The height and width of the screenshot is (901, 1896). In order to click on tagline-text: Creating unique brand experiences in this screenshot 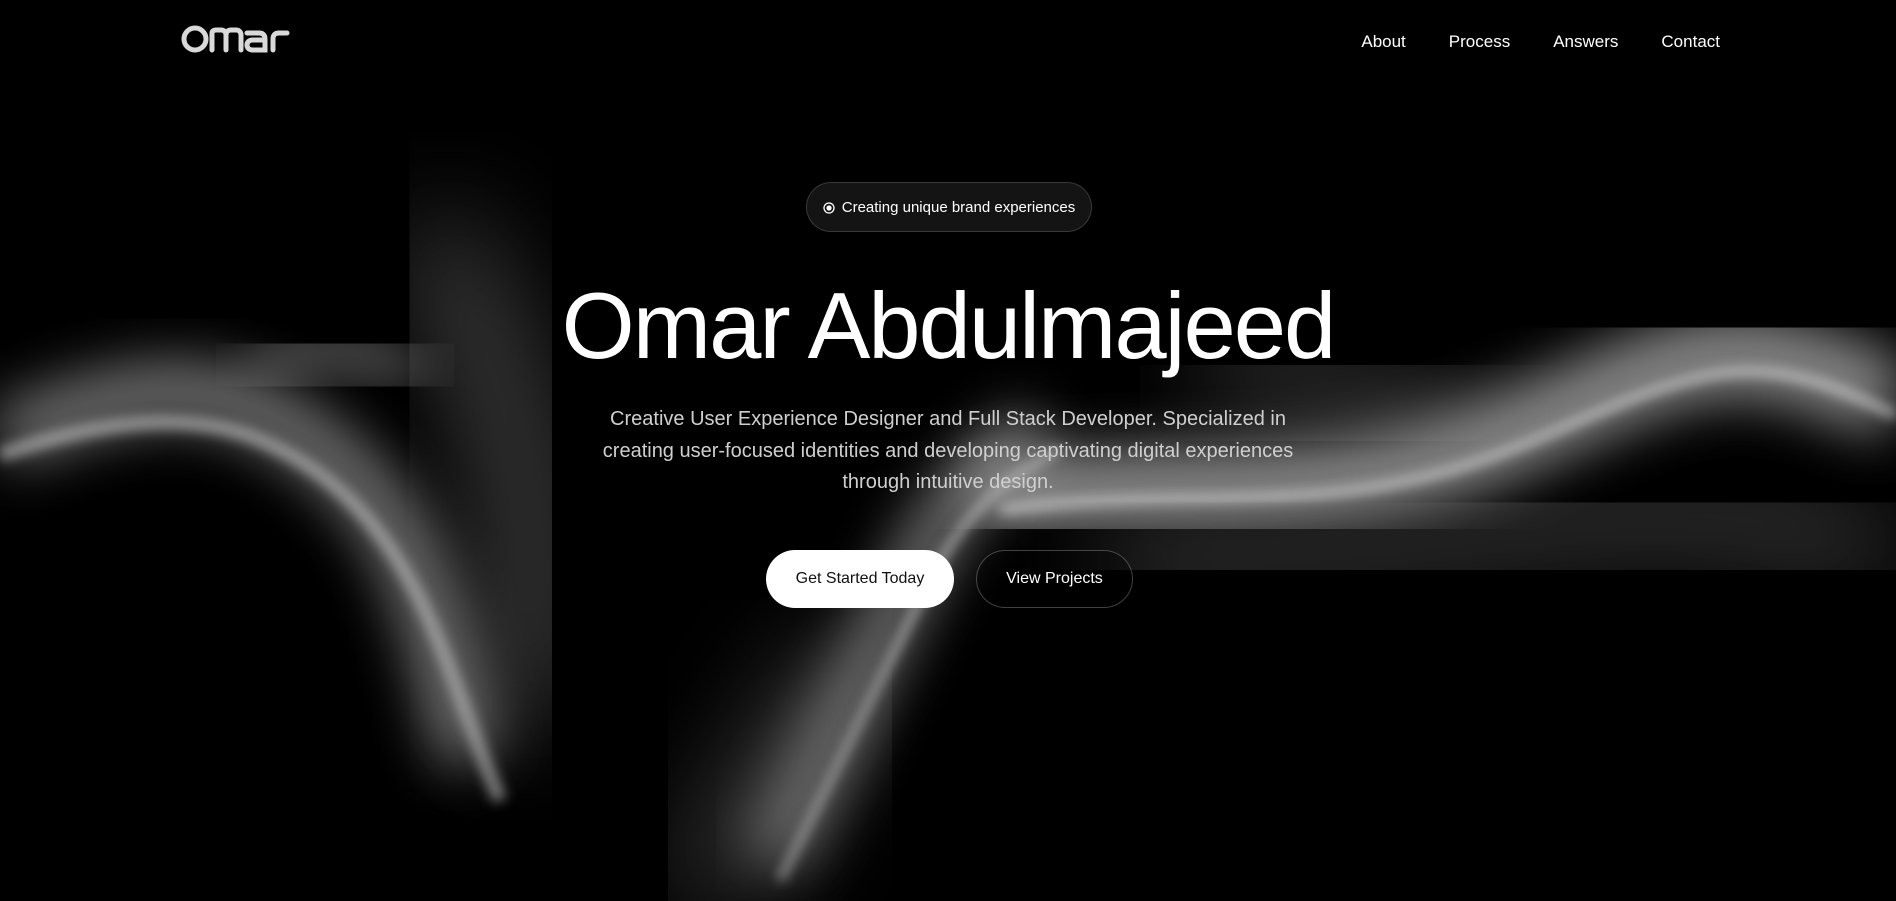, I will do `click(958, 207)`.